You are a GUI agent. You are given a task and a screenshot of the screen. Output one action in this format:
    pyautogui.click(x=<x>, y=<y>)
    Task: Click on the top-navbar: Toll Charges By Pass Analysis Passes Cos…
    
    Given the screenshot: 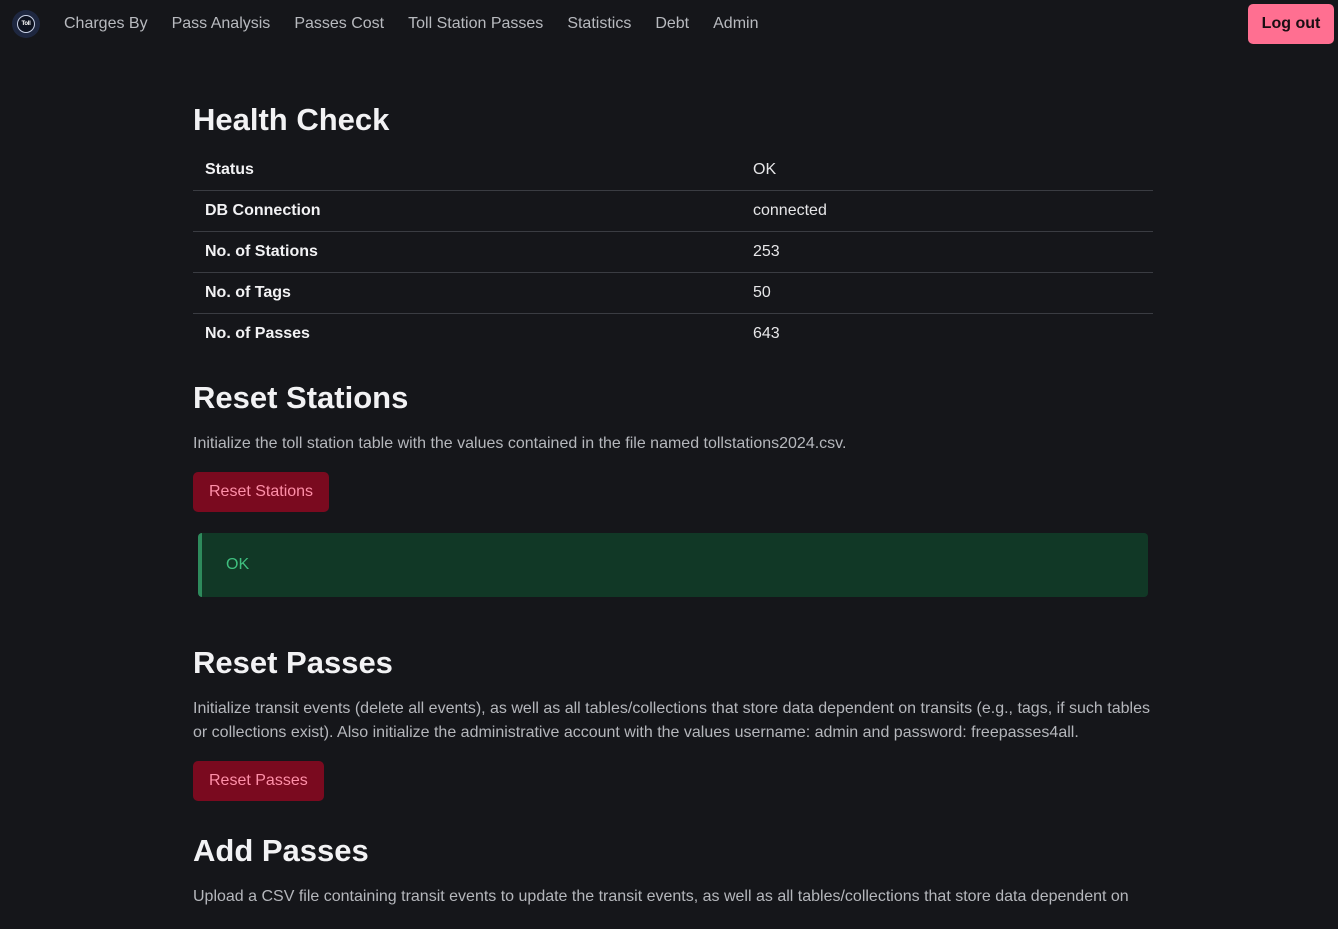 What is the action you would take?
    pyautogui.click(x=669, y=24)
    